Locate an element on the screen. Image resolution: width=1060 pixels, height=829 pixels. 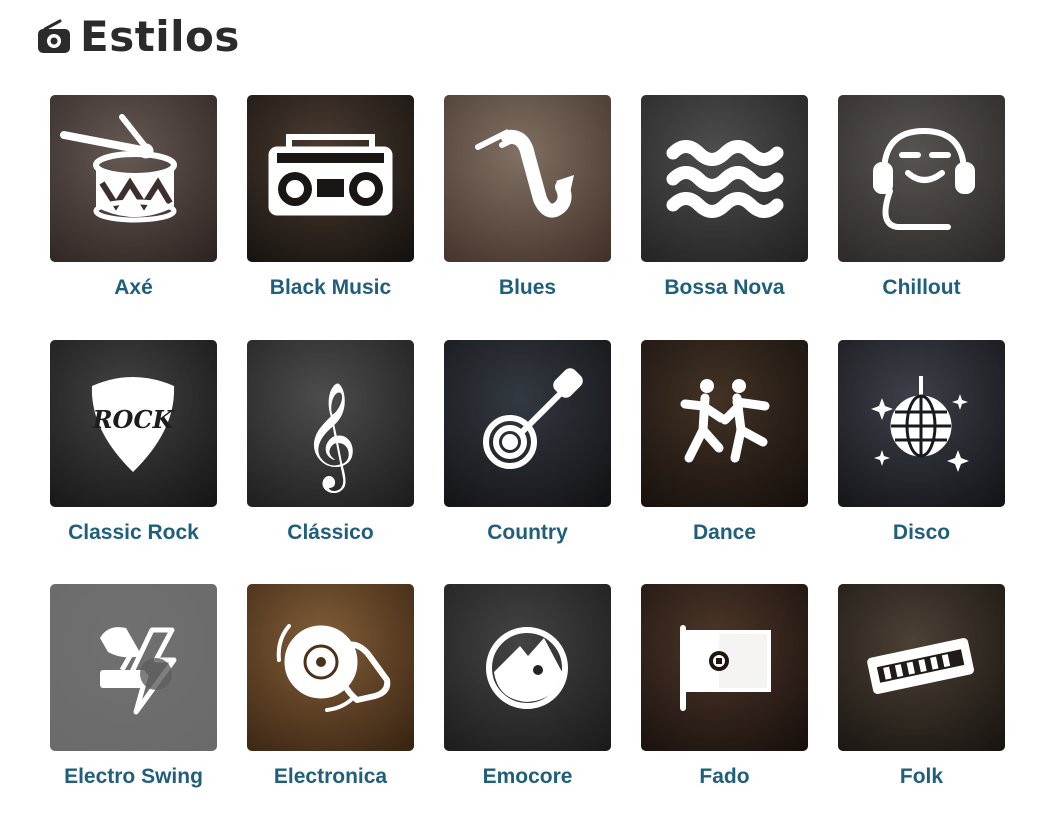
genre-card-chillout: Chillout is located at coordinates (921, 217).